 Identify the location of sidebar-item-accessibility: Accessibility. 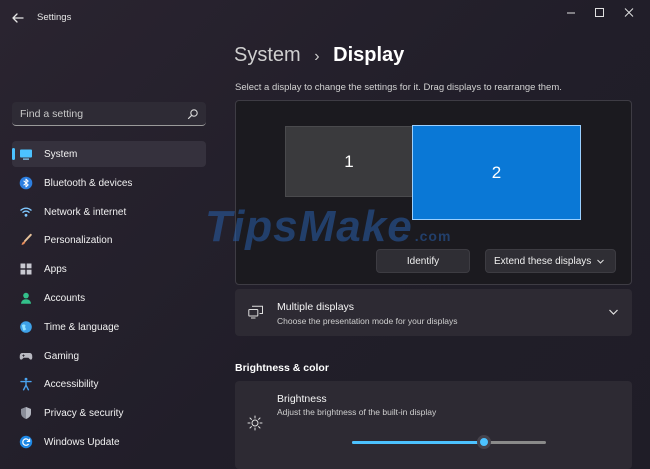
(109, 384).